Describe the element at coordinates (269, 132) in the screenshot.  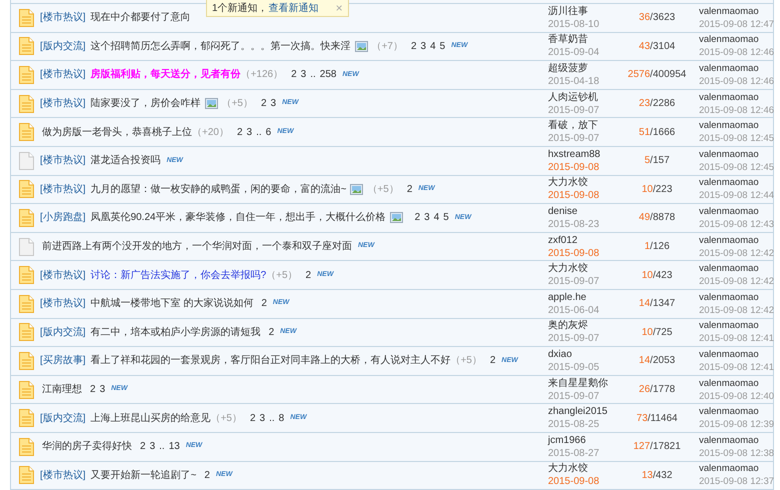
I see `page-link: 6` at that location.